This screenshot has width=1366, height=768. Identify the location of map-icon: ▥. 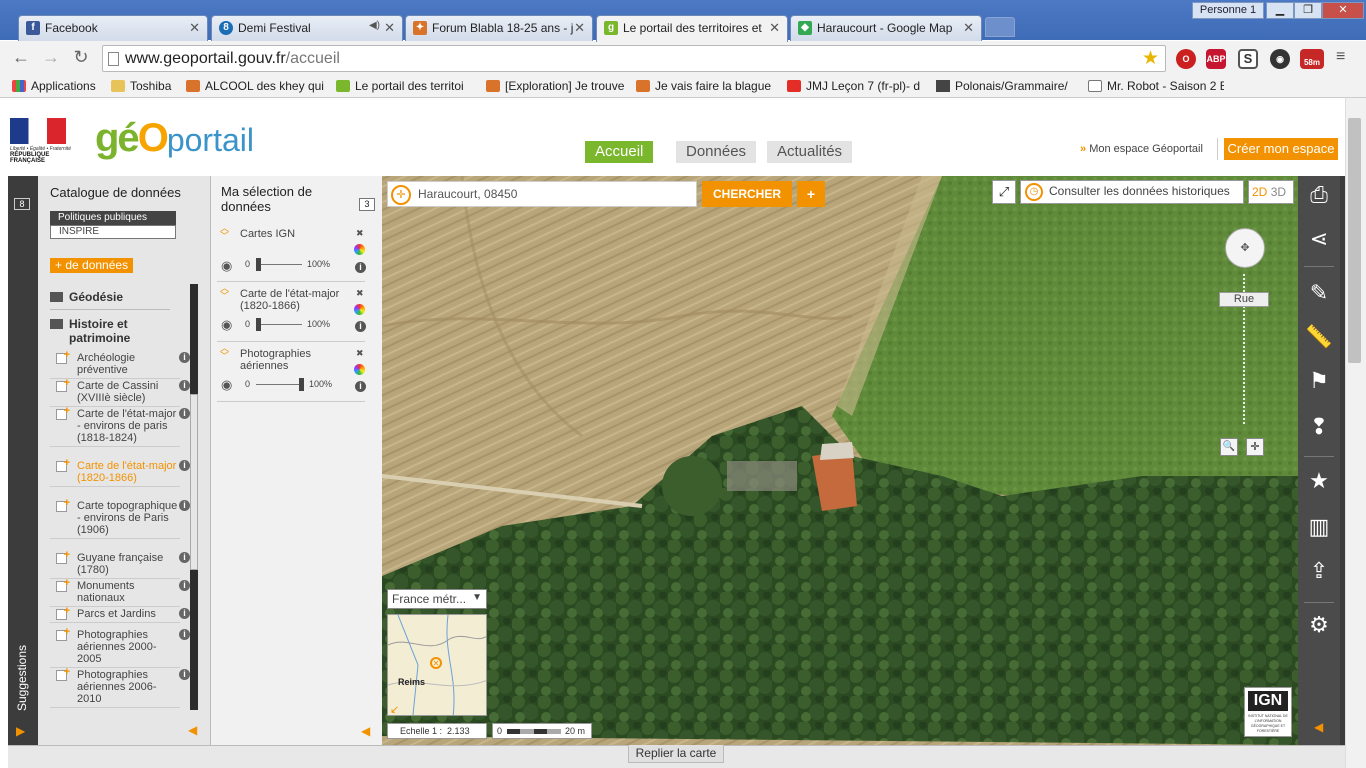
(1319, 527).